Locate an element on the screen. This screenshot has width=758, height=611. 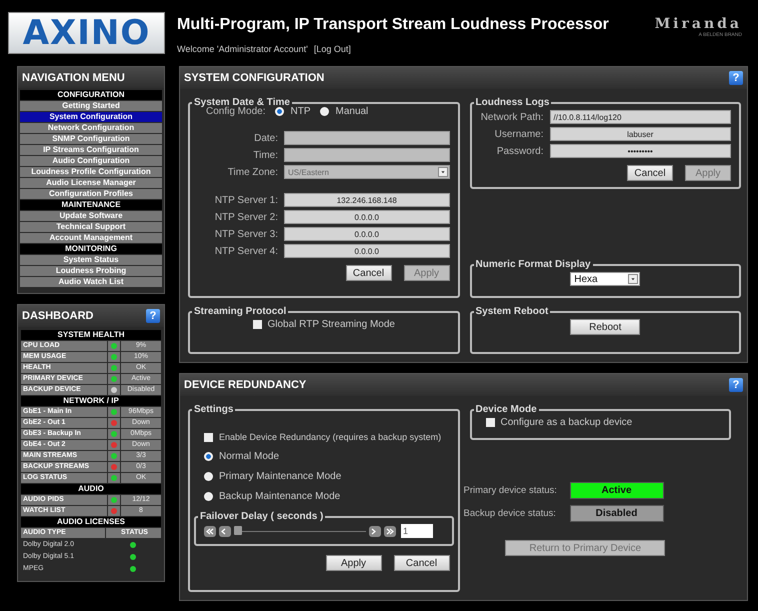
nav-item: Loudness Profile Configuration is located at coordinates (91, 172).